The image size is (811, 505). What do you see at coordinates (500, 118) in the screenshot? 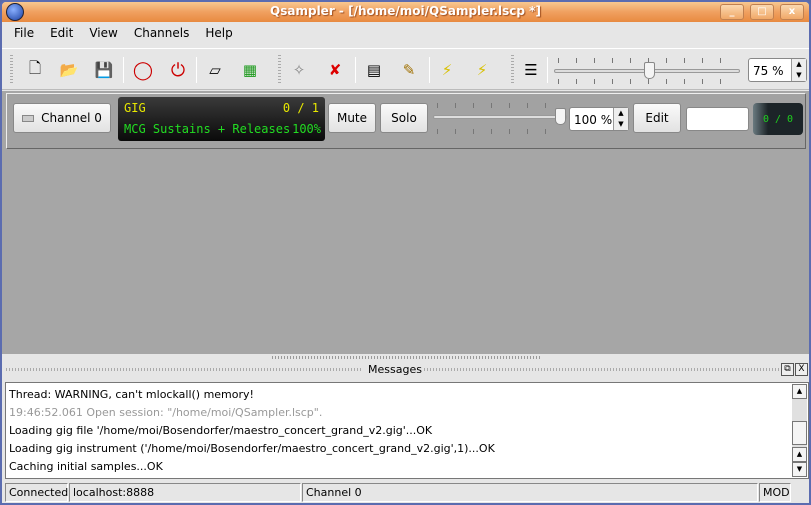
I see `volume-slider` at bounding box center [500, 118].